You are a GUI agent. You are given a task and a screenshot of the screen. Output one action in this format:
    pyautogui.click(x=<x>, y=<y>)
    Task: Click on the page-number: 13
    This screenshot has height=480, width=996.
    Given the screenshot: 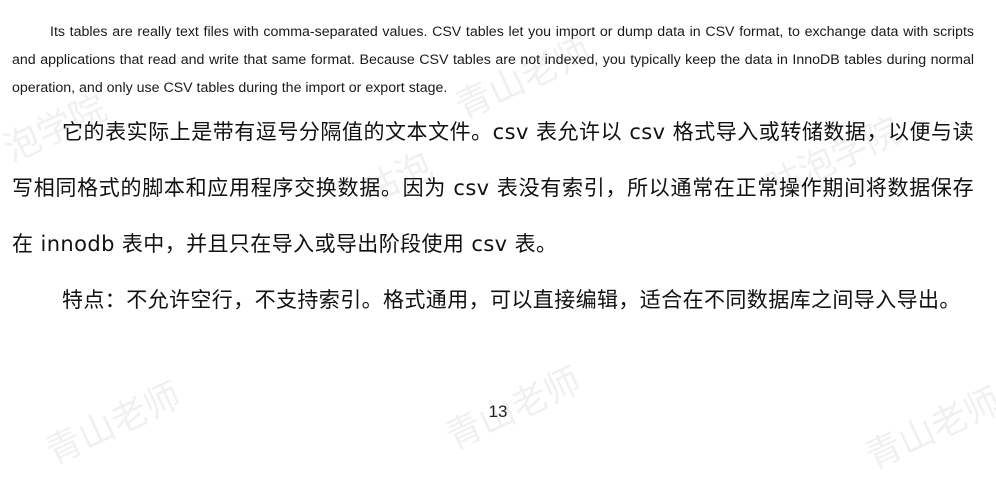 What is the action you would take?
    pyautogui.click(x=498, y=411)
    